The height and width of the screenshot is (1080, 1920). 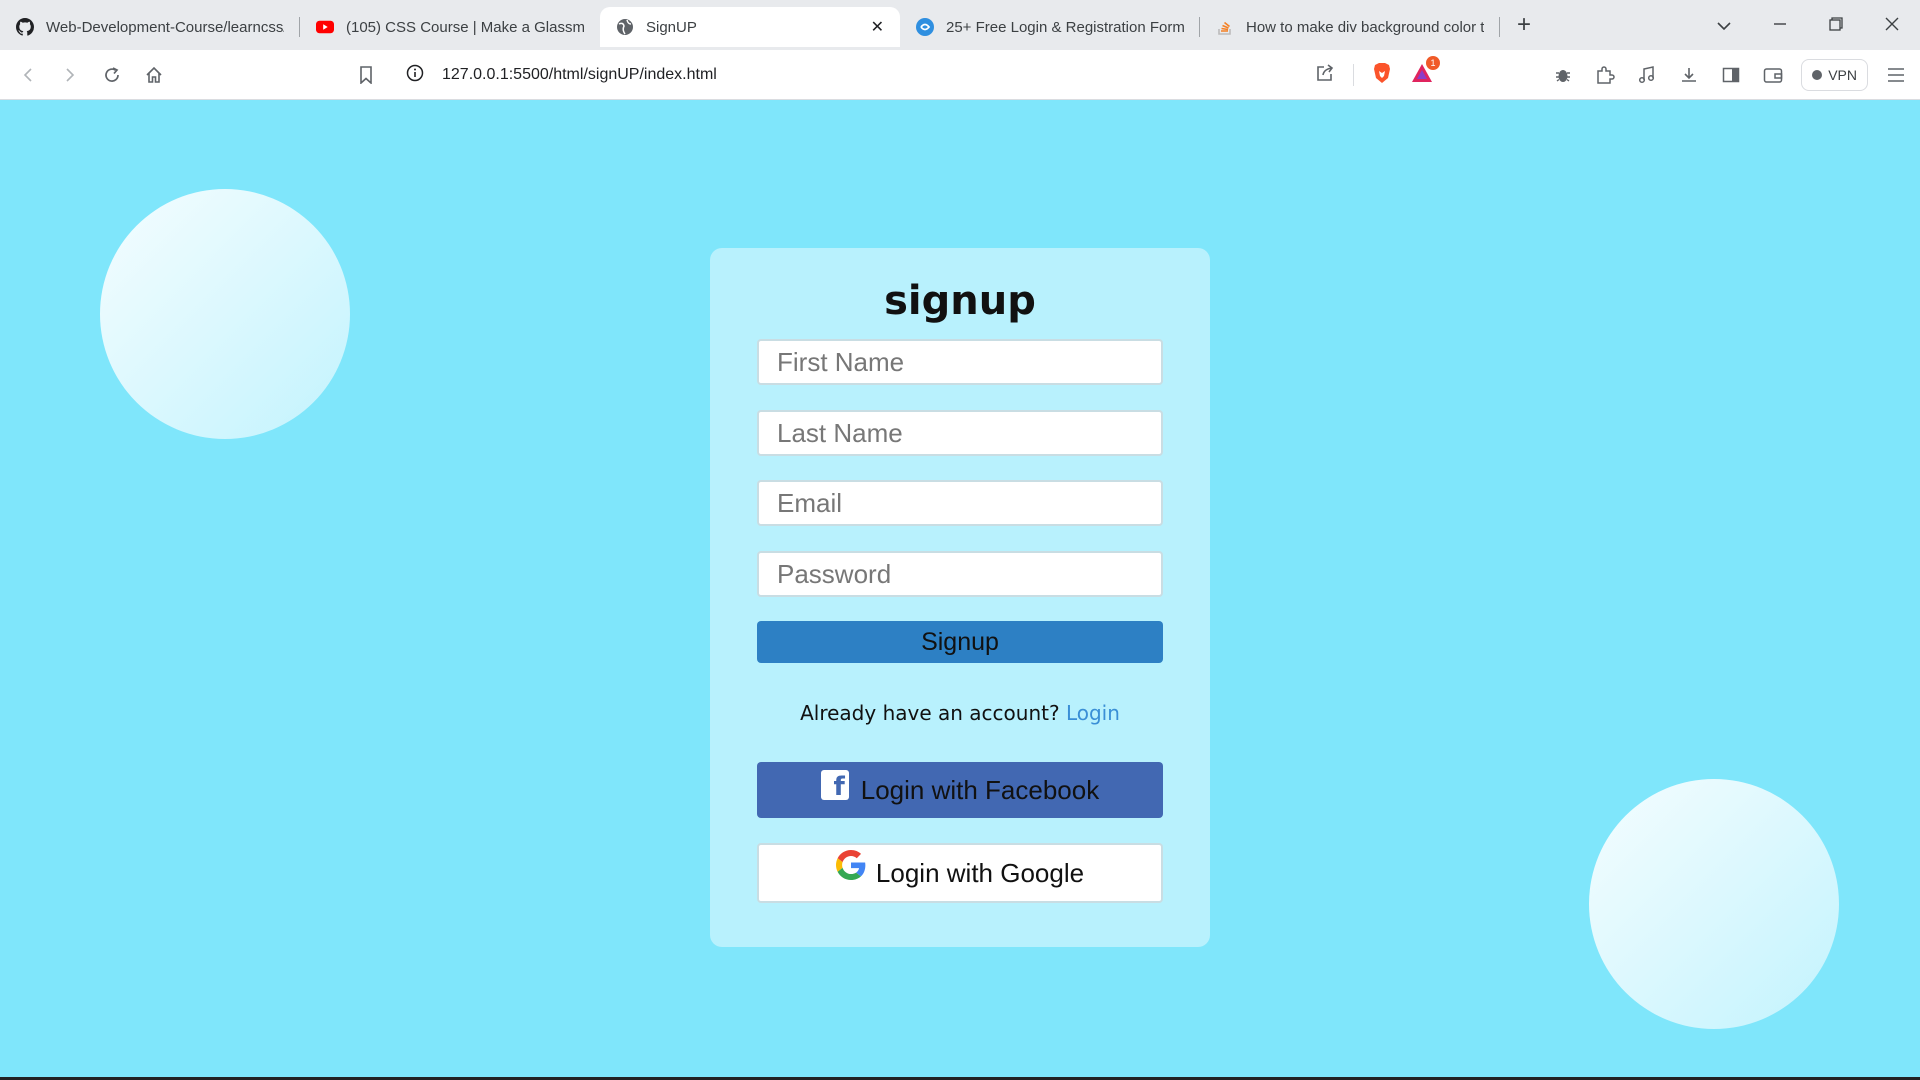 I want to click on youtube-icon, so click(x=325, y=27).